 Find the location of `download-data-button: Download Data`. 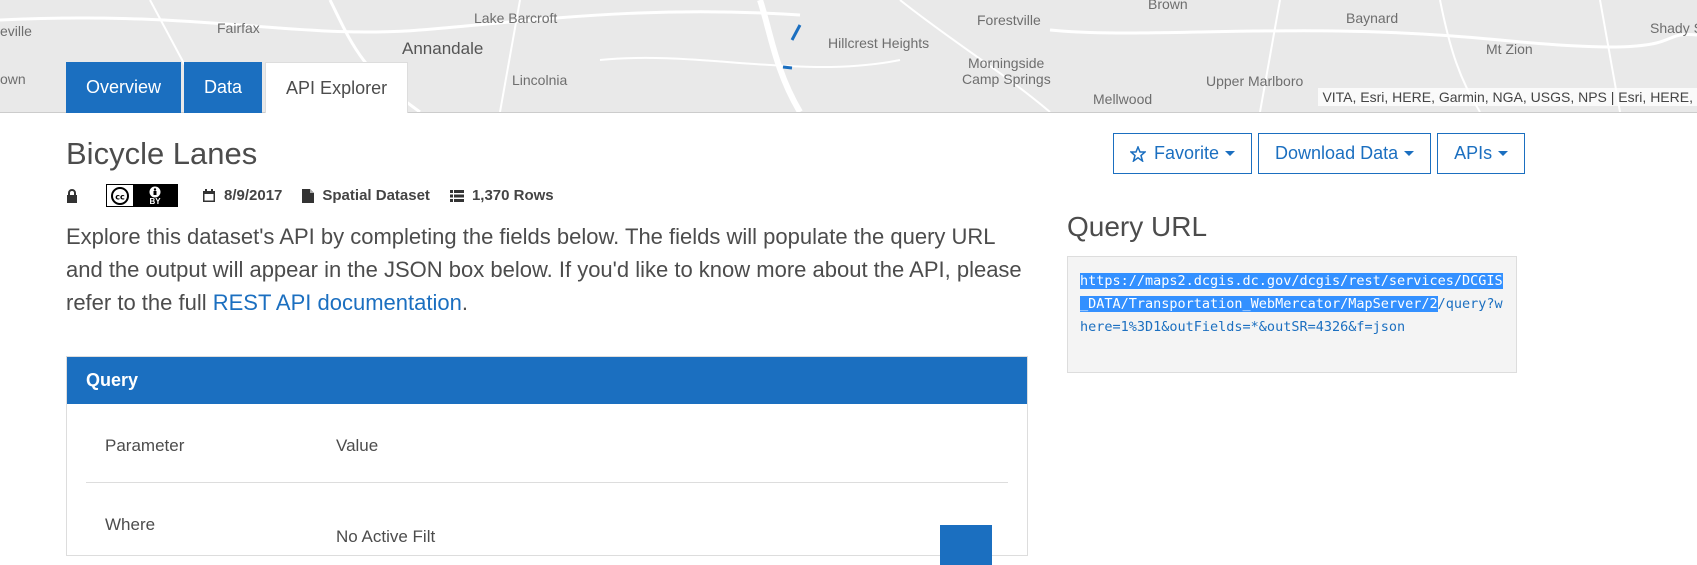

download-data-button: Download Data is located at coordinates (1345, 153).